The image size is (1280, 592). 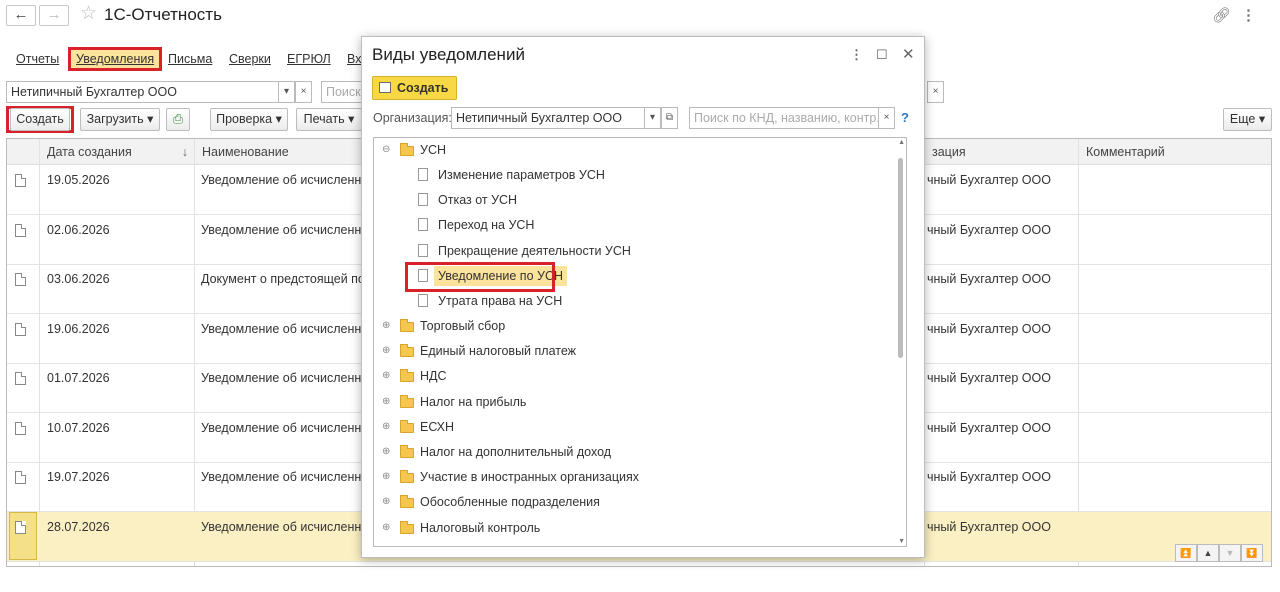 What do you see at coordinates (190, 59) in the screenshot?
I see `tab-letters: Письма` at bounding box center [190, 59].